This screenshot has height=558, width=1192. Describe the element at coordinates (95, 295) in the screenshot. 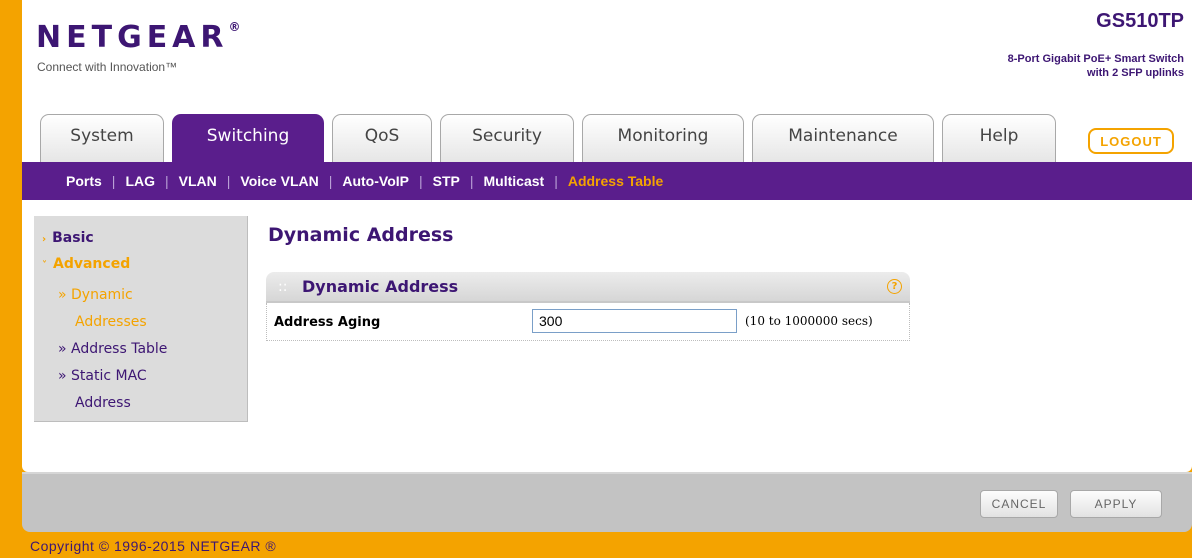

I see `sidebar-sub-label: » Dynamic` at that location.